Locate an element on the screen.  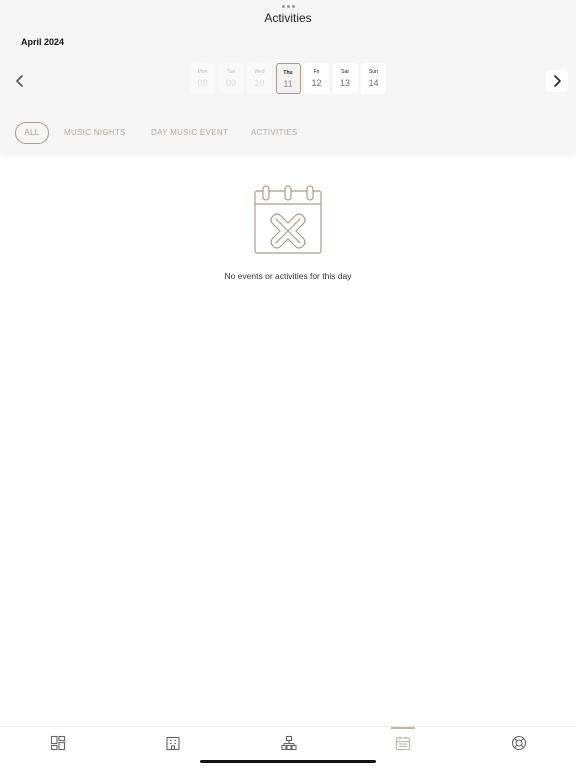
lifebuoy-icon is located at coordinates (518, 742).